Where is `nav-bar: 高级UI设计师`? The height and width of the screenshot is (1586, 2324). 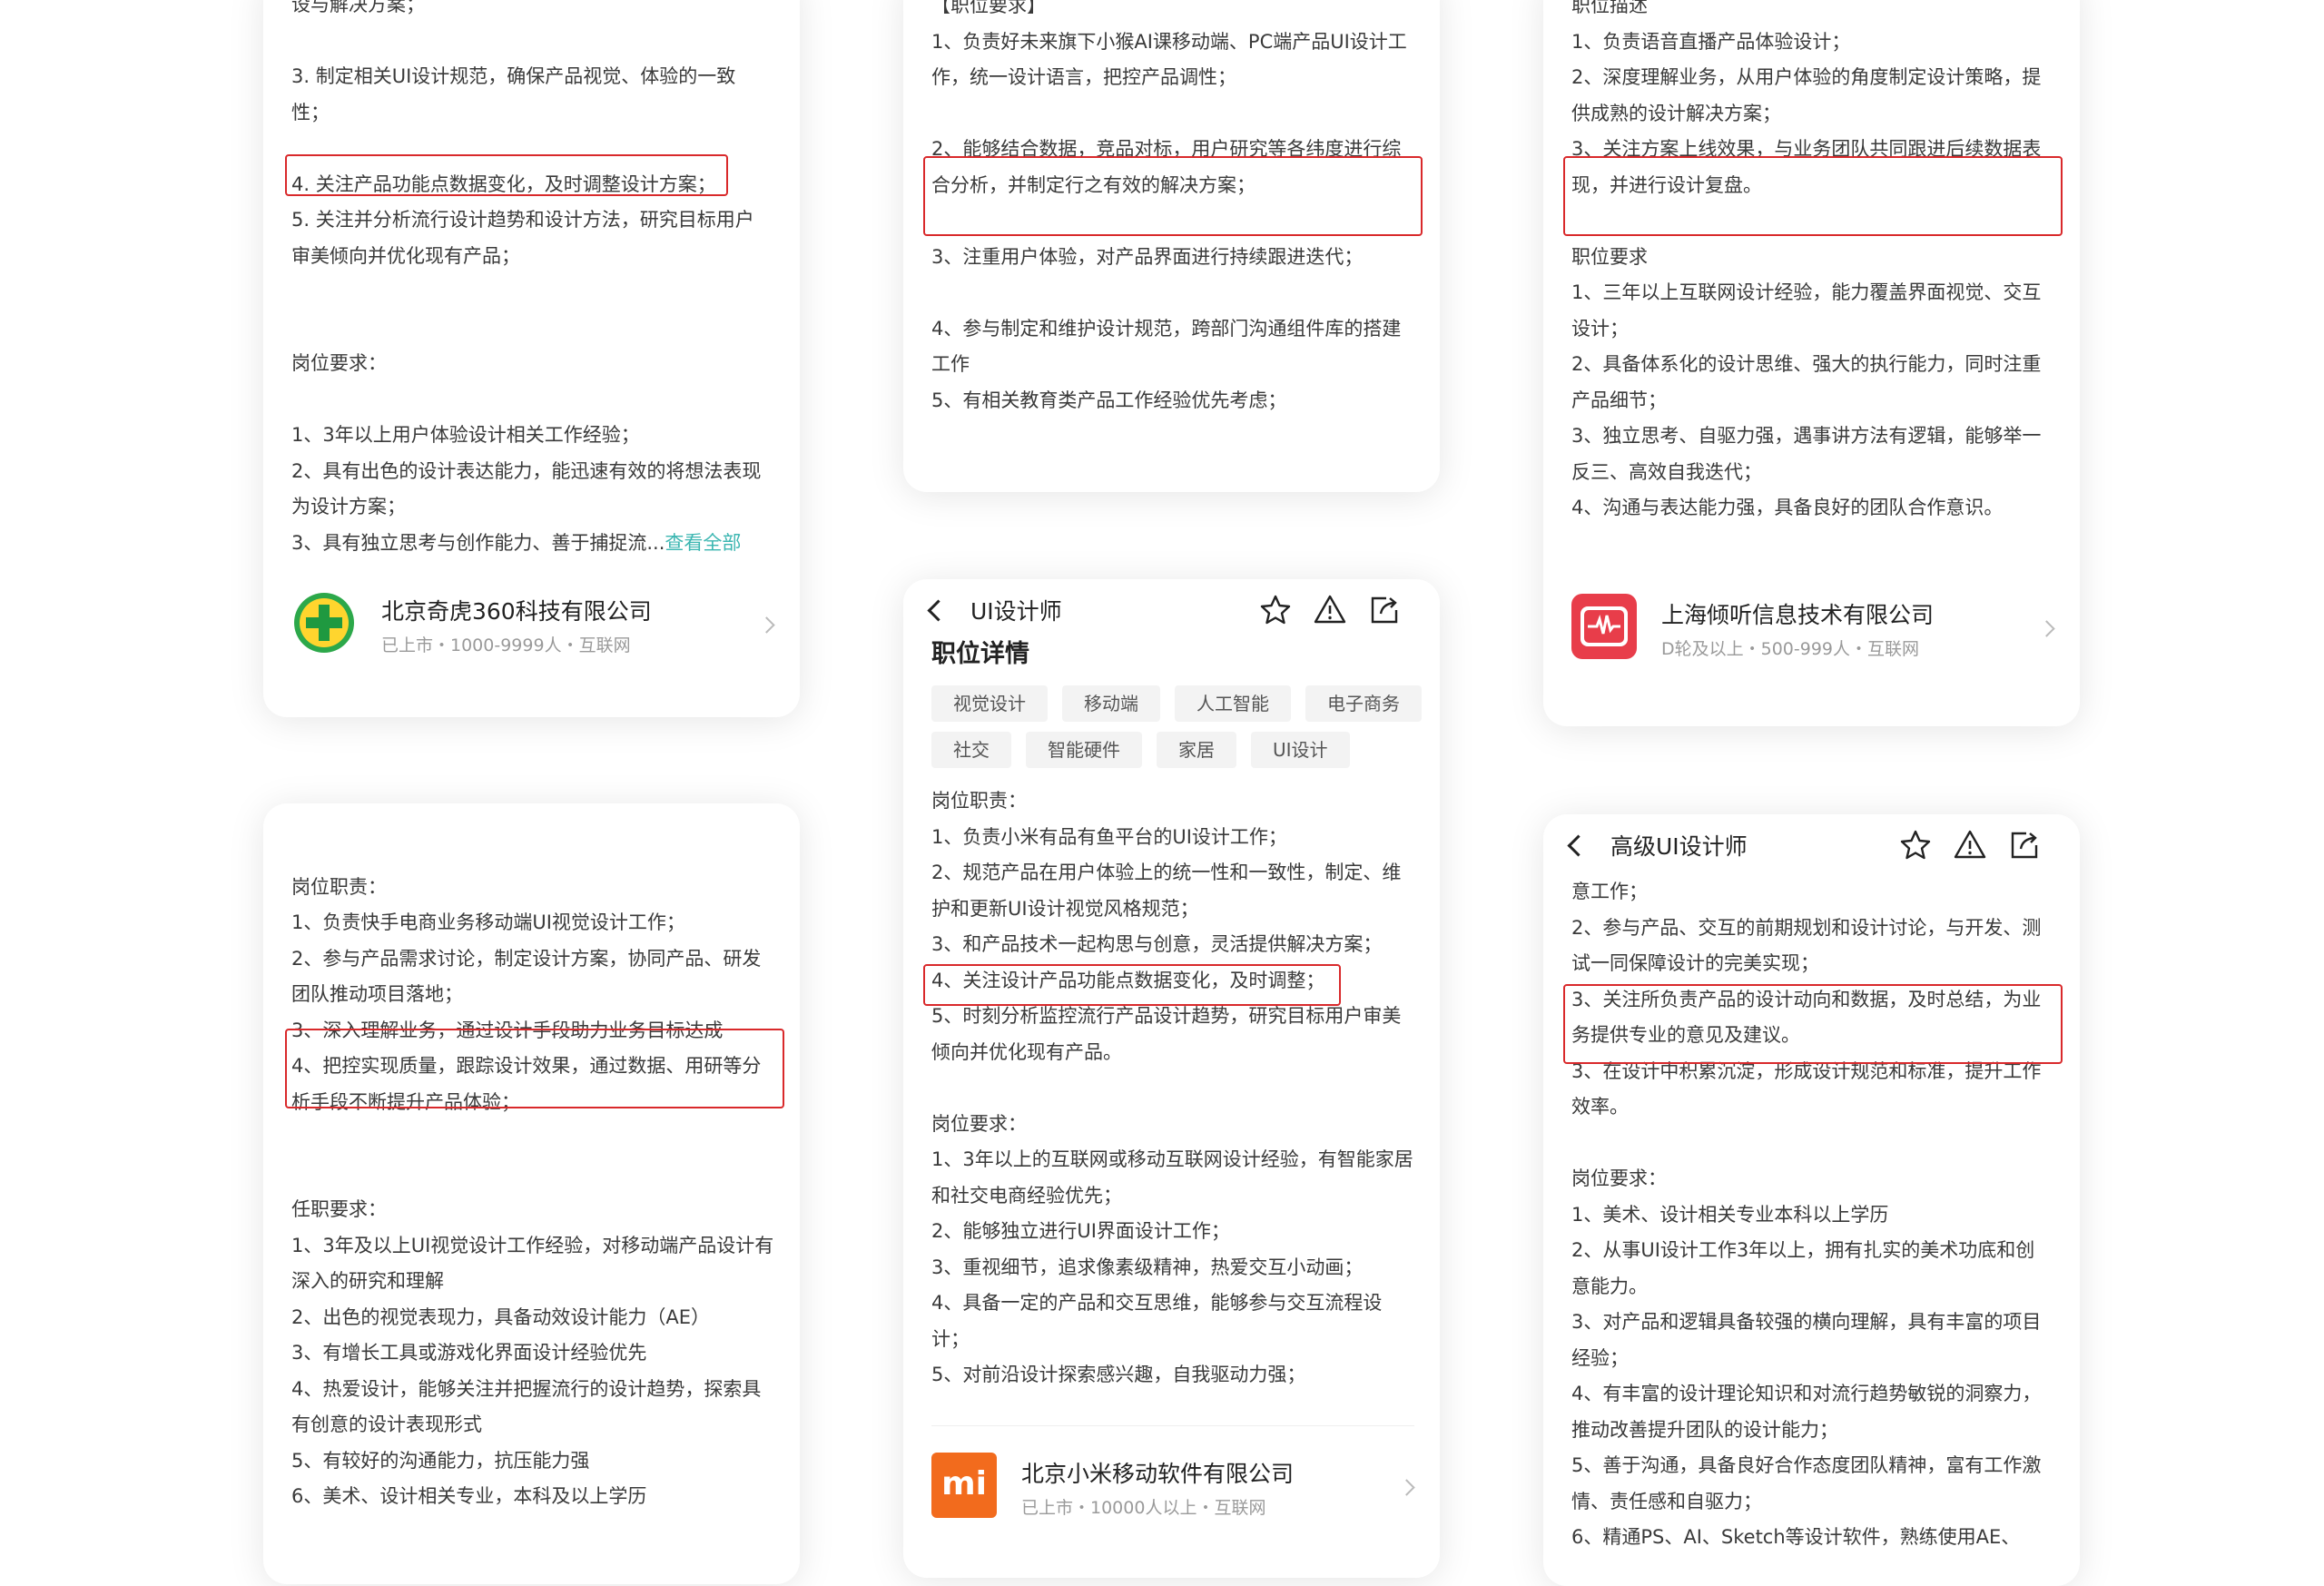 nav-bar: 高级UI设计师 is located at coordinates (1811, 846).